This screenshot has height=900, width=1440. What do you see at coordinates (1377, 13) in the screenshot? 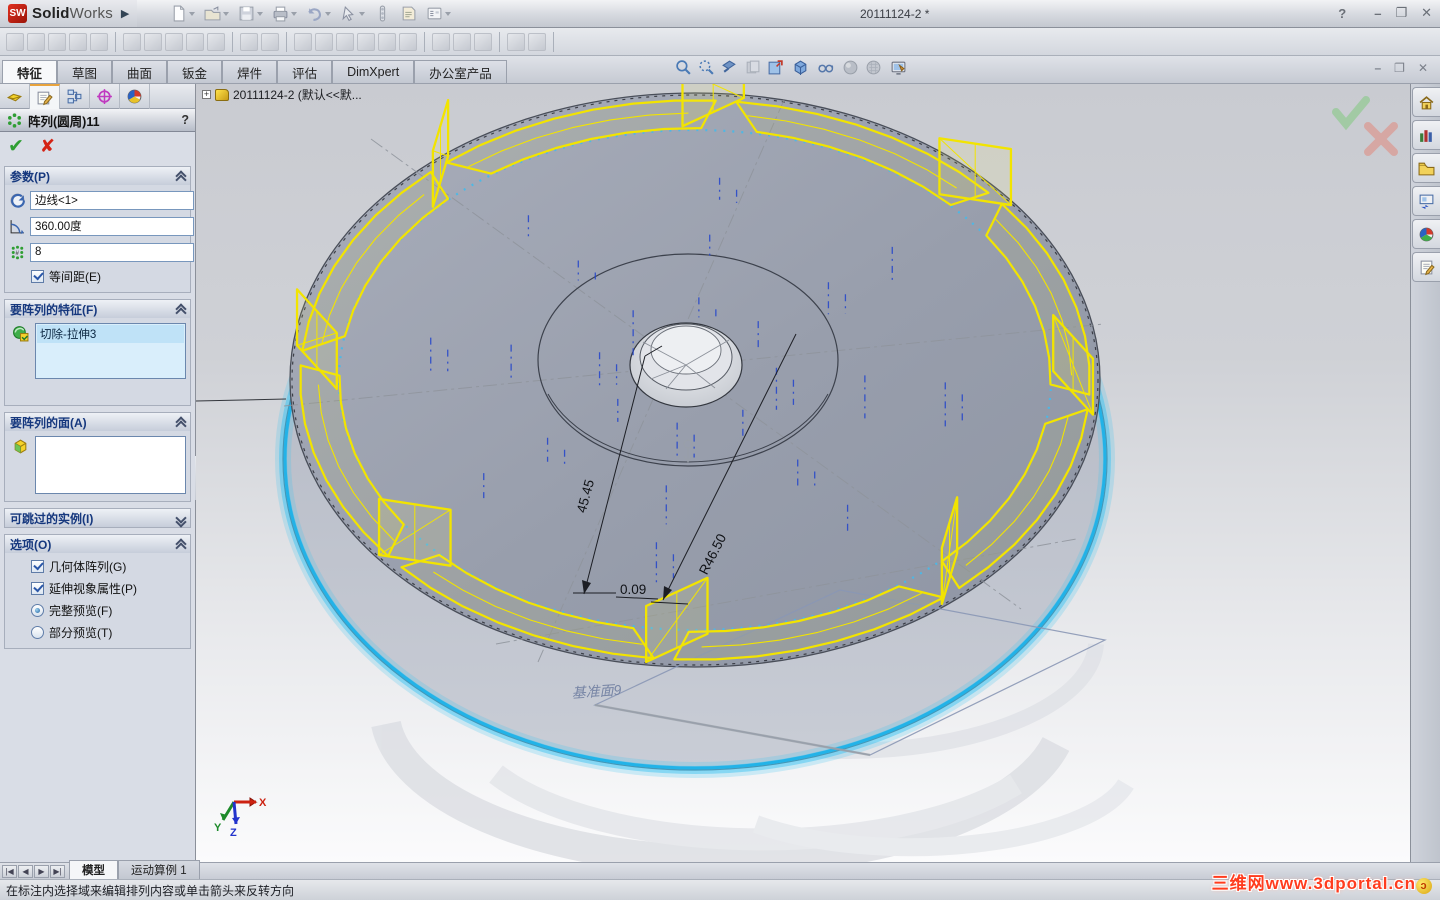
I see `minimize-button: –` at bounding box center [1377, 13].